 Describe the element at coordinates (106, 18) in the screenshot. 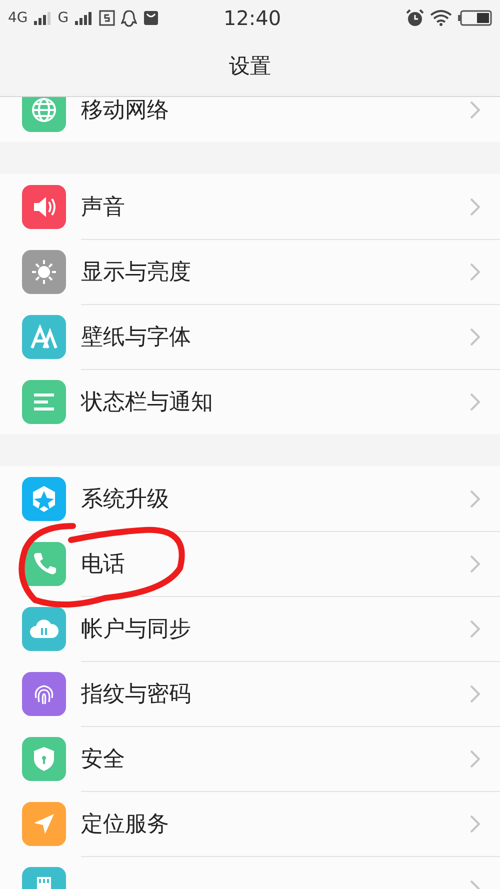

I see `app-icon` at that location.